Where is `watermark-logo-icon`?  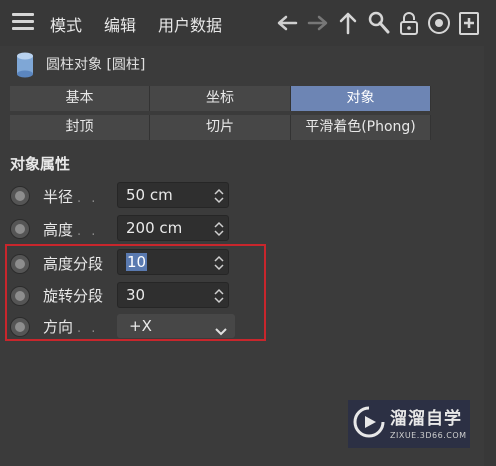
watermark-logo-icon is located at coordinates (369, 422).